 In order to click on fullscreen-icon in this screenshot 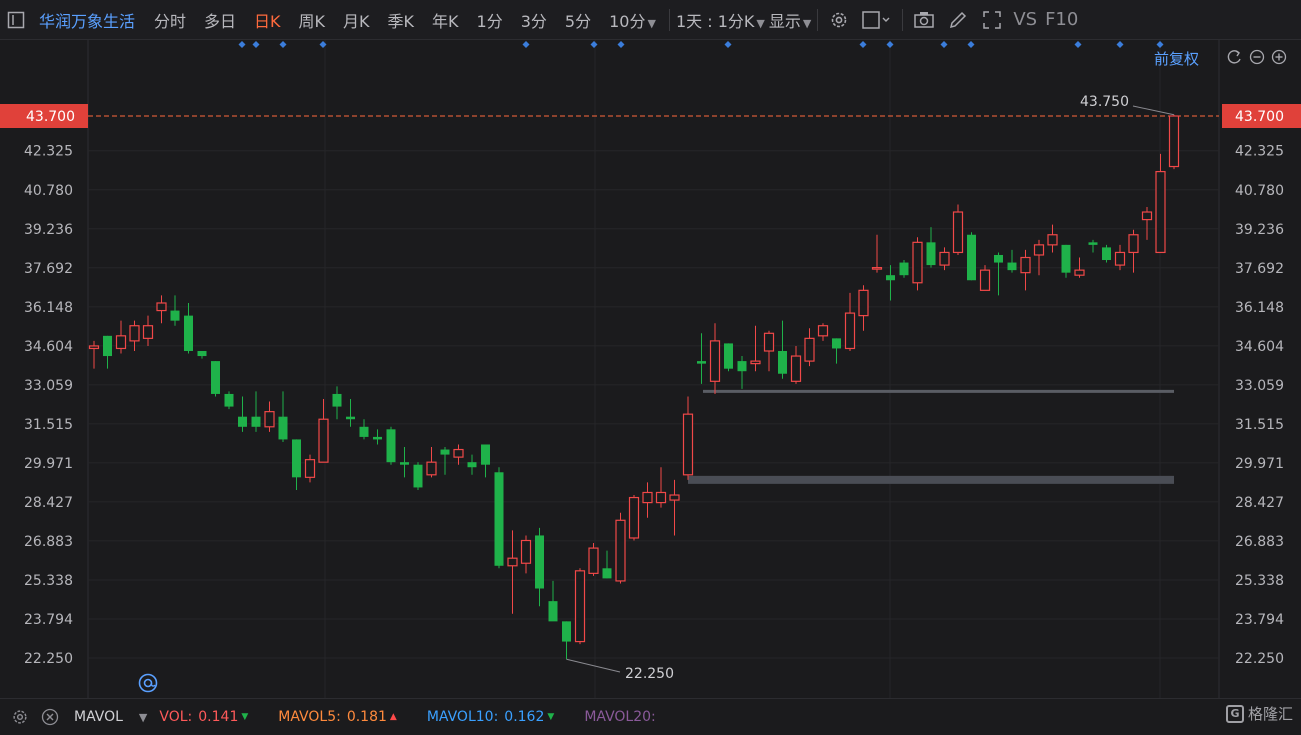, I will do `click(992, 20)`.